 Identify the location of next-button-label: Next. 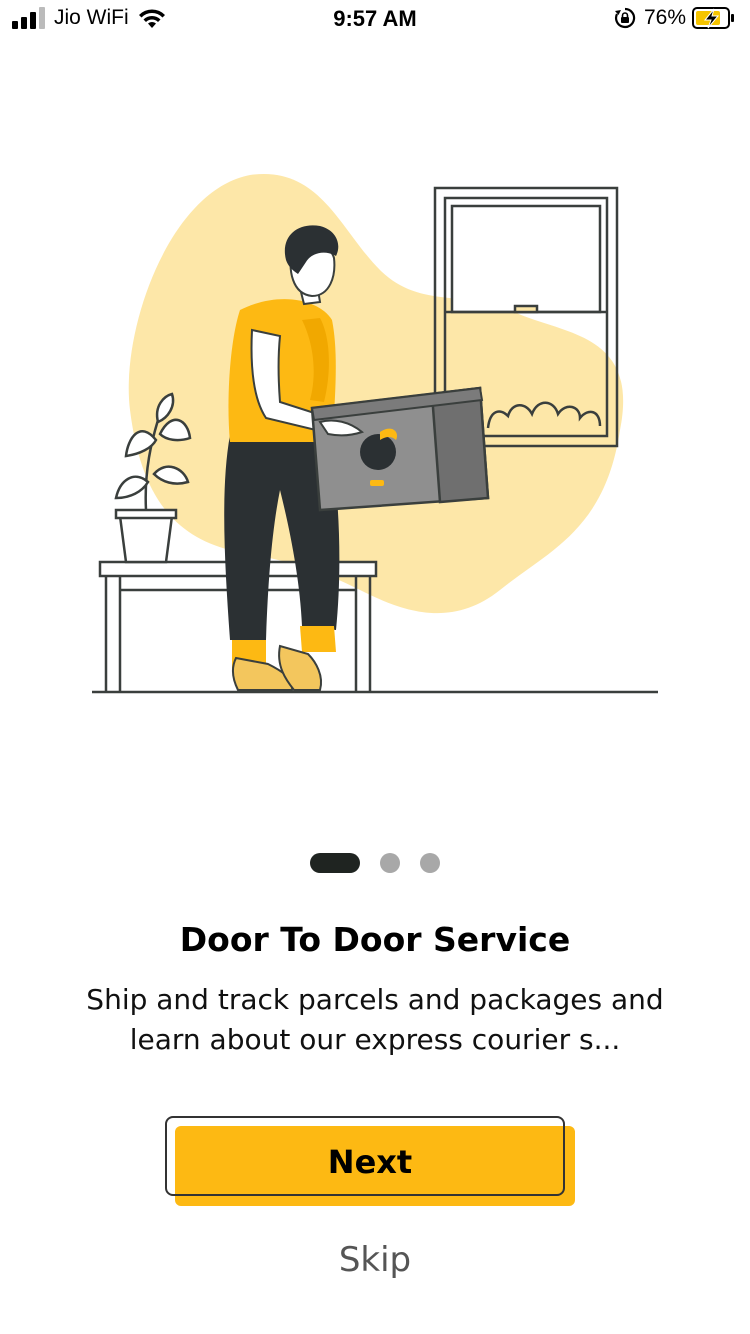
(370, 1162).